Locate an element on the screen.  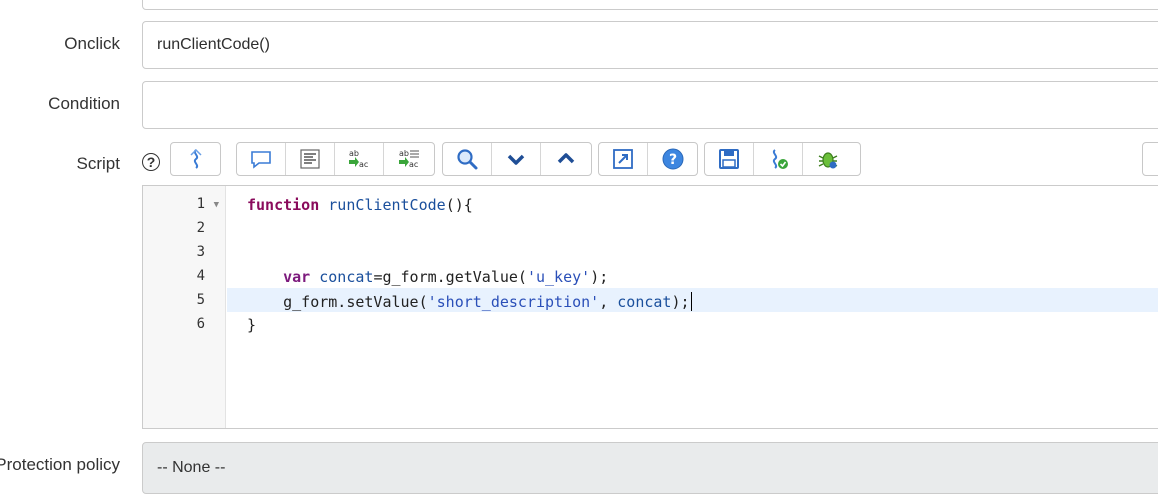
code-line-6: } is located at coordinates (252, 325).